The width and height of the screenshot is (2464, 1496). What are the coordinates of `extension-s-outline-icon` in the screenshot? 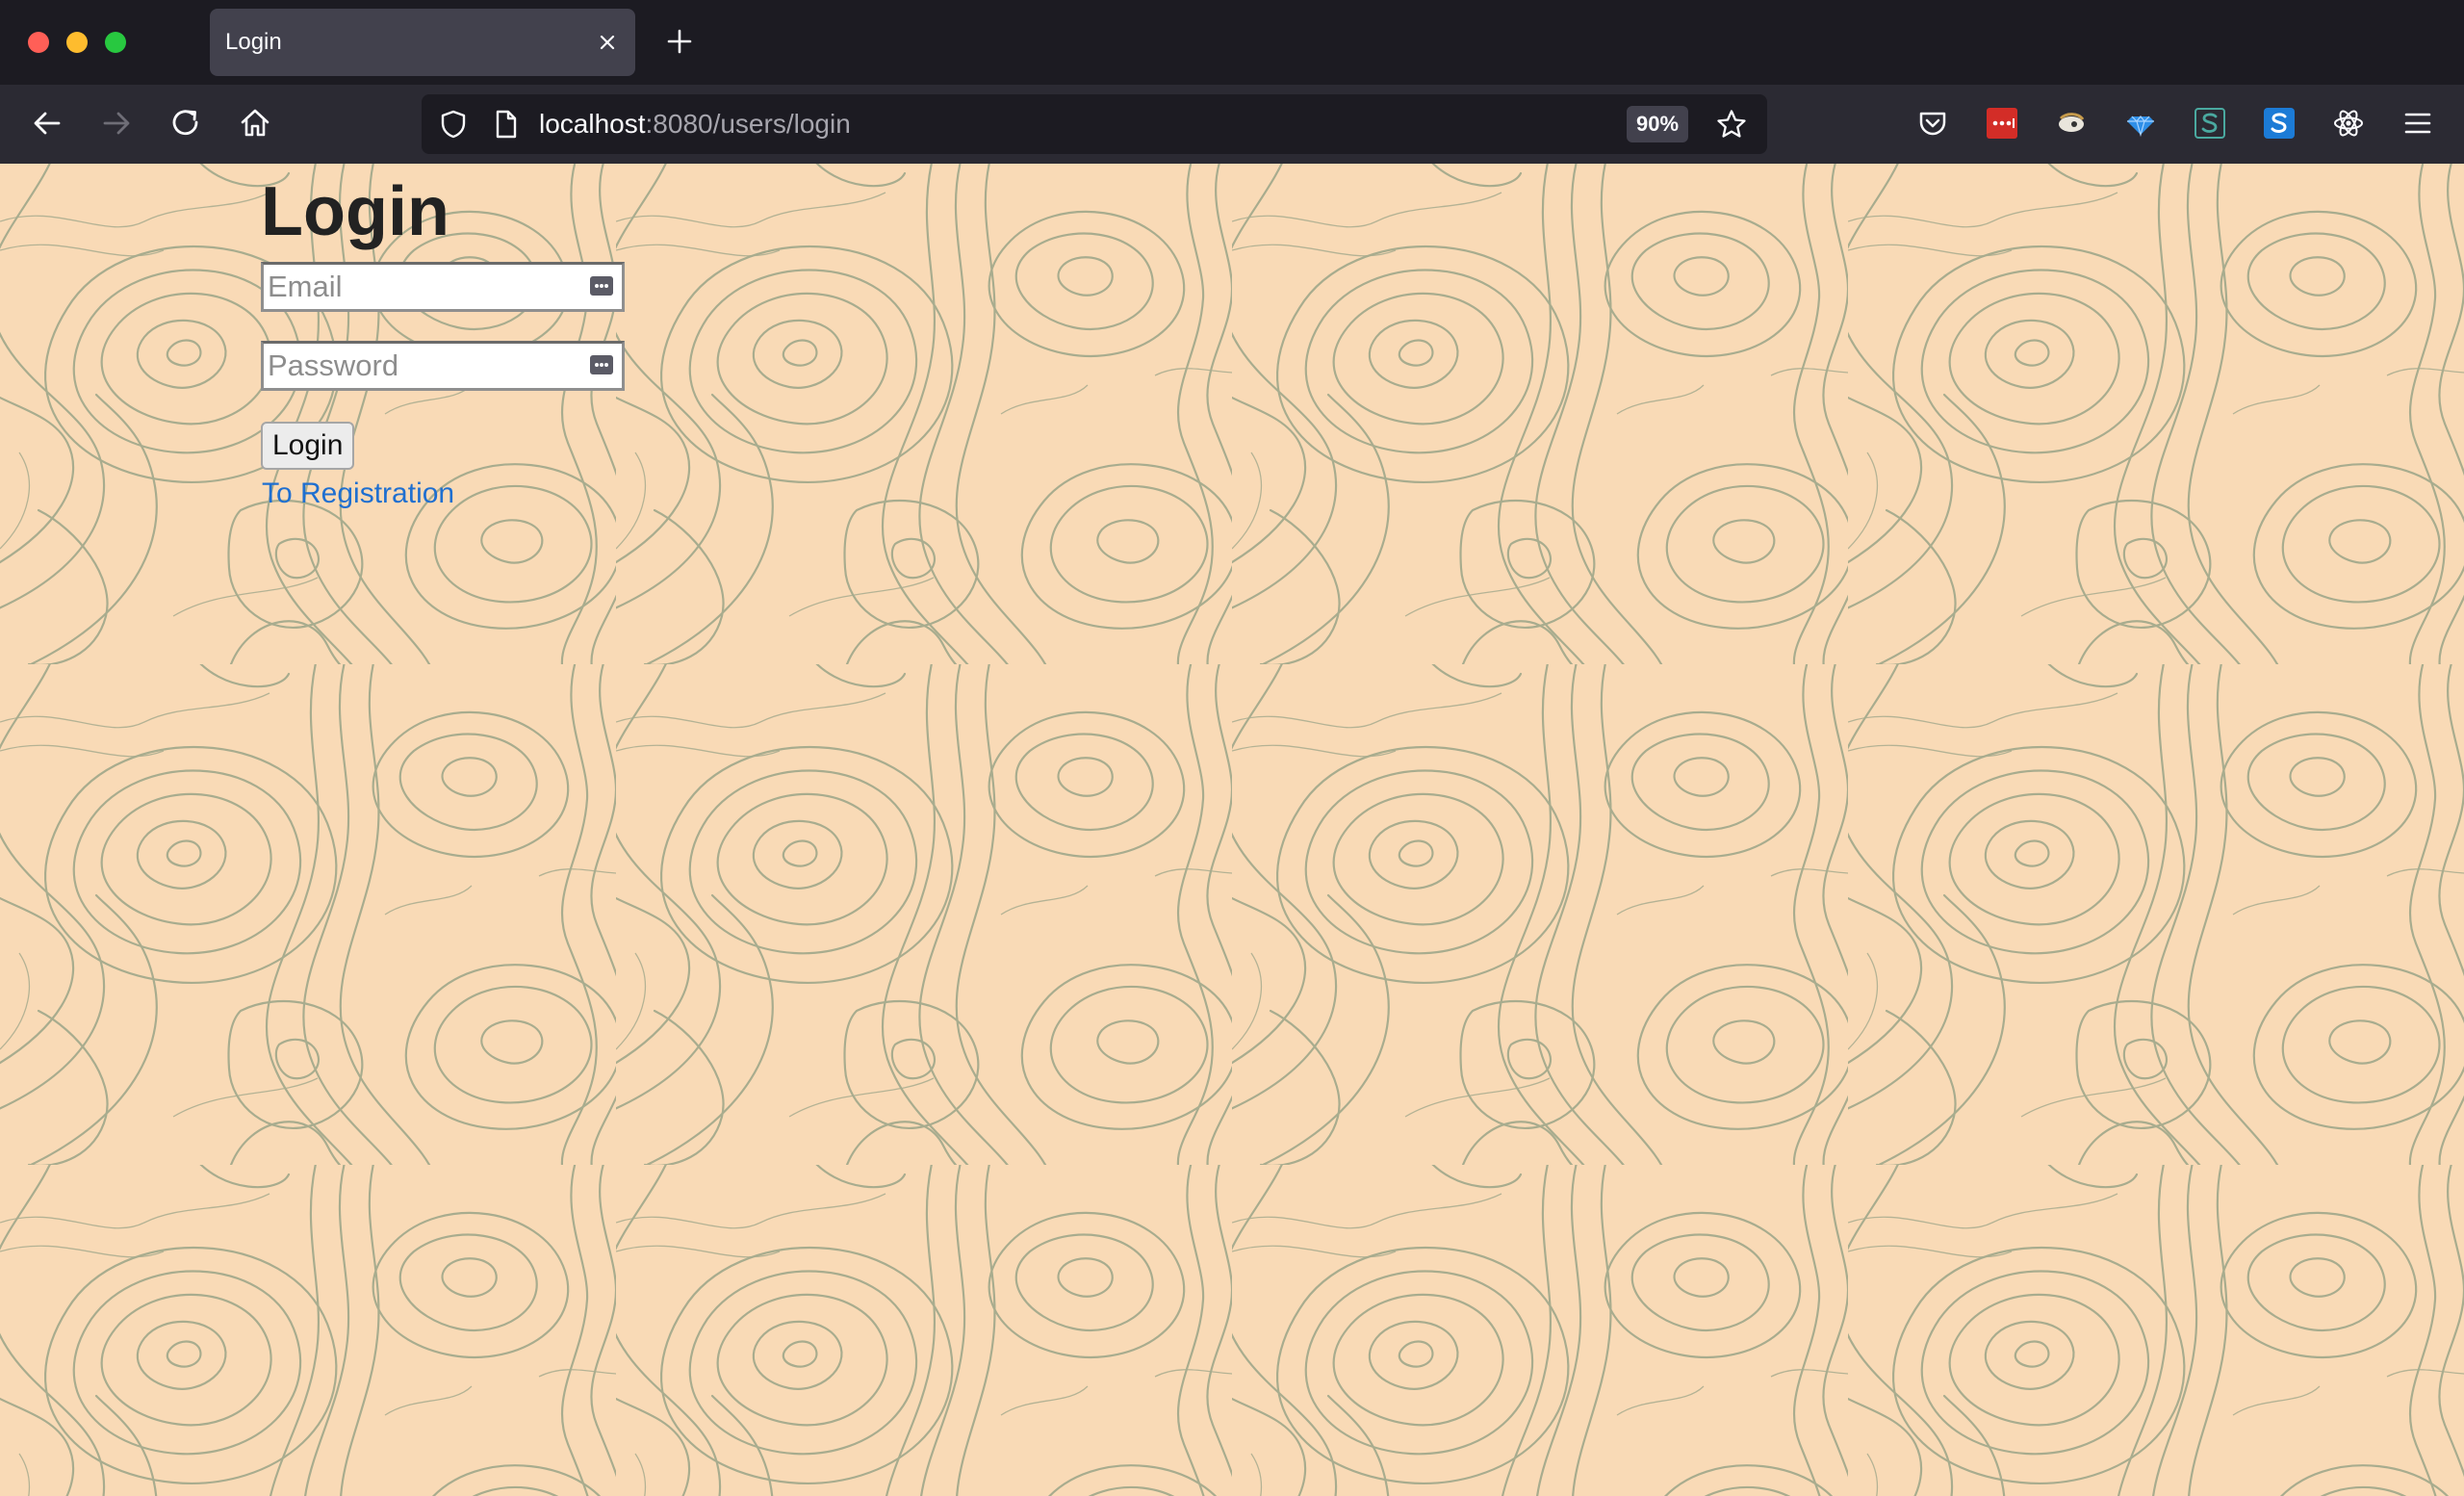 It's located at (2210, 123).